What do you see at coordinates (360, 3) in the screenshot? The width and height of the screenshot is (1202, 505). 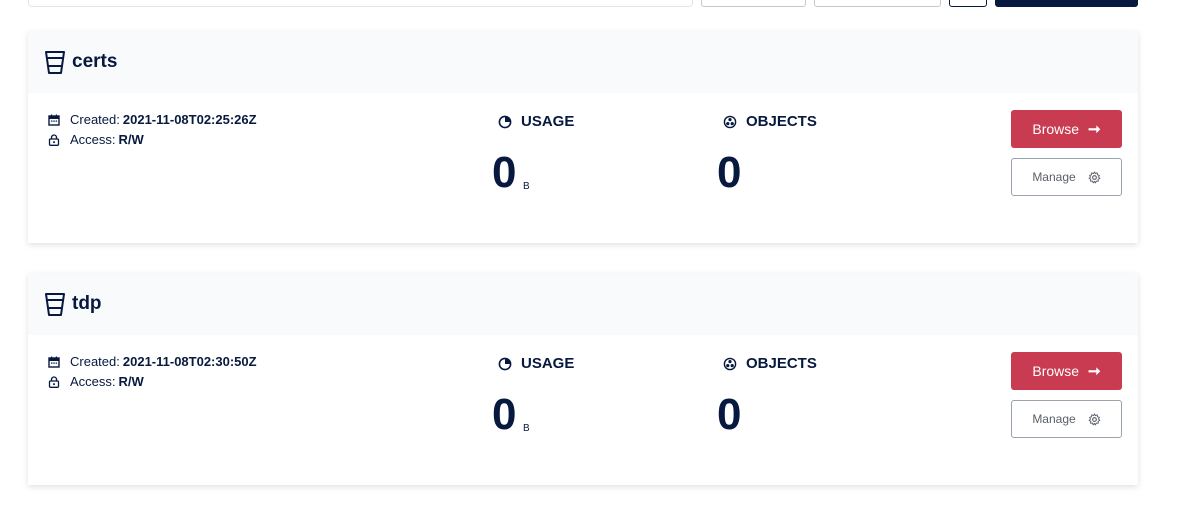 I see `search-input` at bounding box center [360, 3].